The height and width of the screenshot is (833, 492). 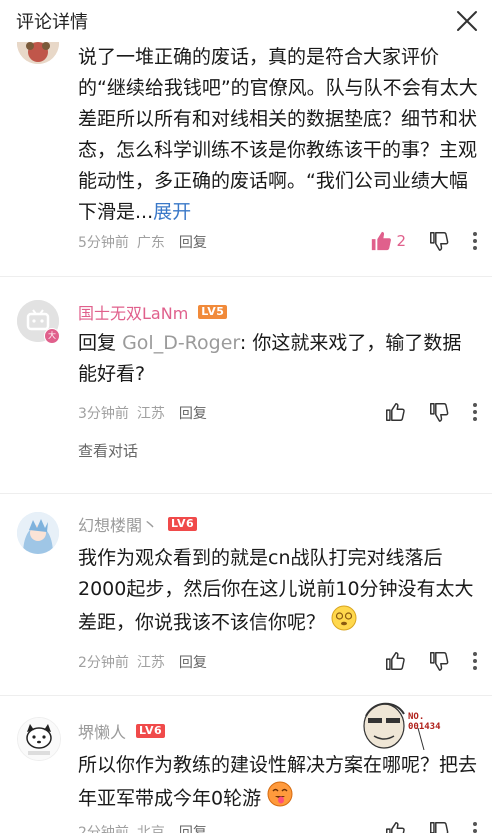 What do you see at coordinates (118, 524) in the screenshot?
I see `username: 幻想楼閣丶` at bounding box center [118, 524].